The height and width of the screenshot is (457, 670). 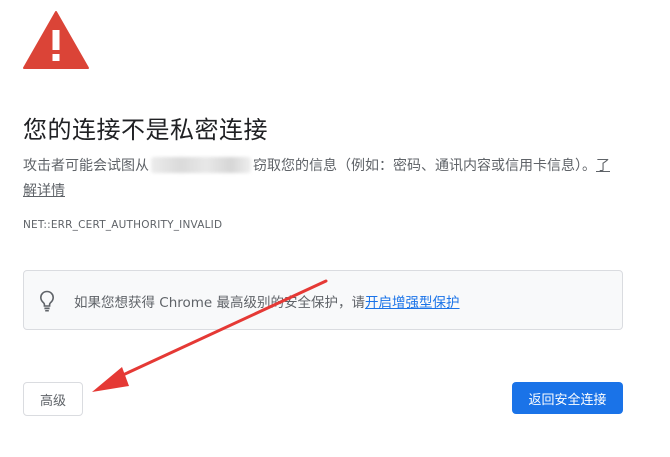 What do you see at coordinates (412, 303) in the screenshot?
I see `enable-enhanced-protection-link: 开启增强型保护` at bounding box center [412, 303].